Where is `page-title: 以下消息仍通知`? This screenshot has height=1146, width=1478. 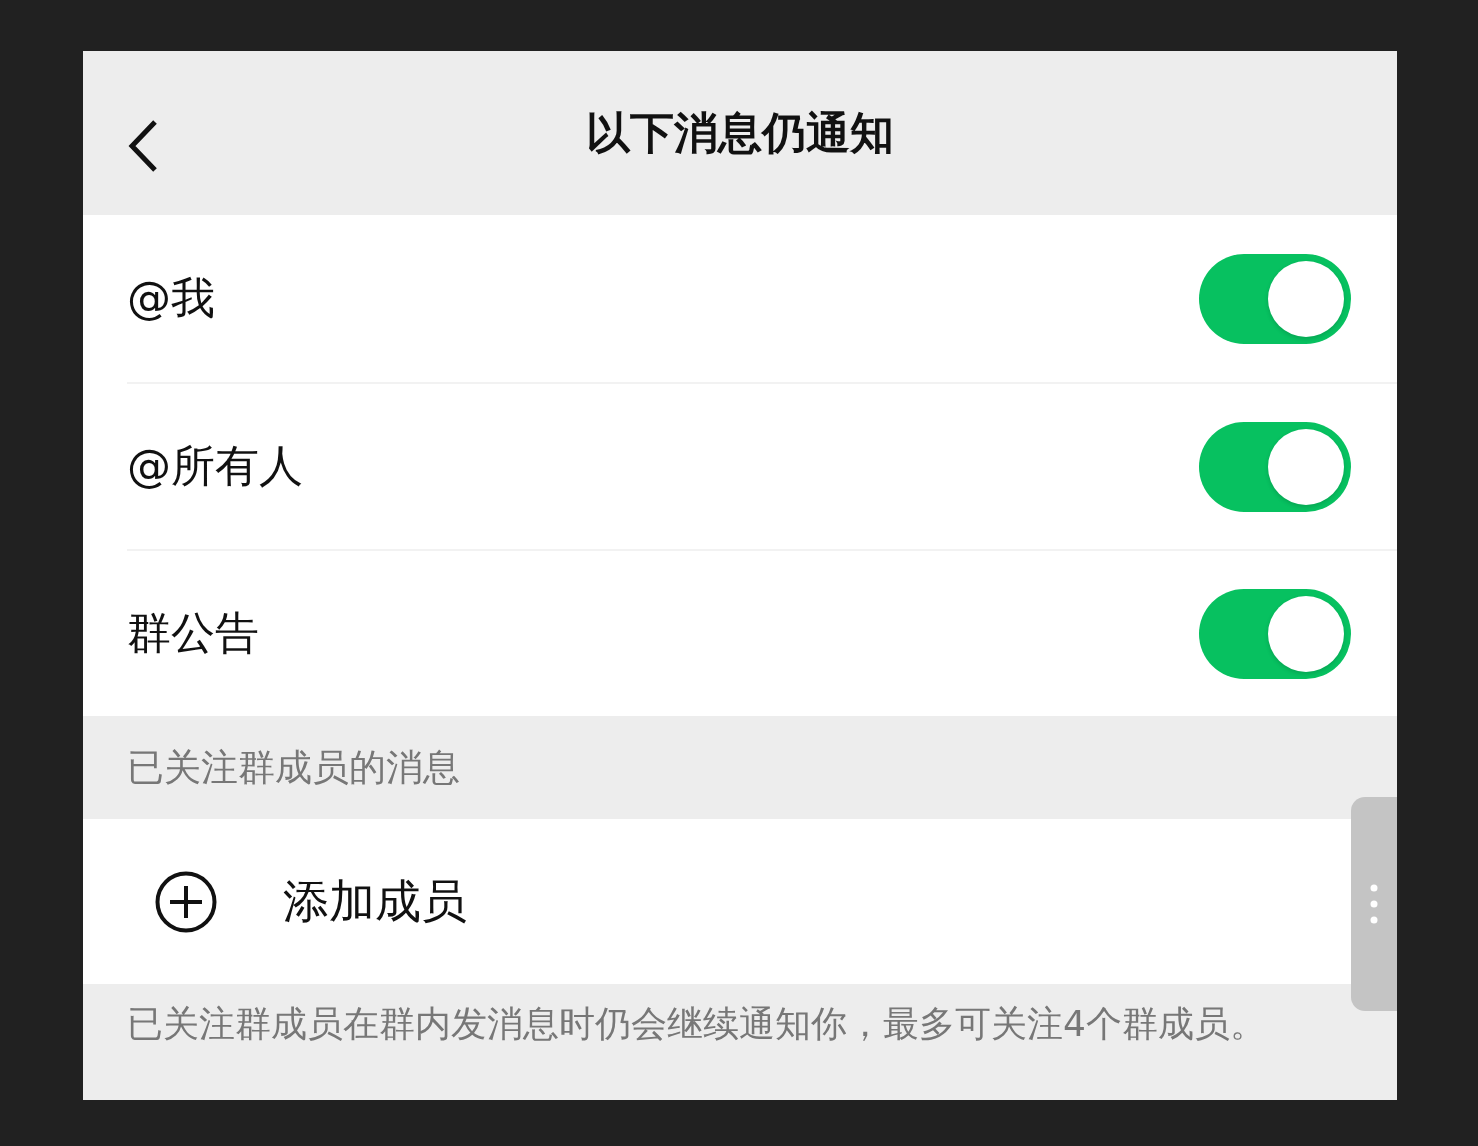
page-title: 以下消息仍通知 is located at coordinates (740, 132).